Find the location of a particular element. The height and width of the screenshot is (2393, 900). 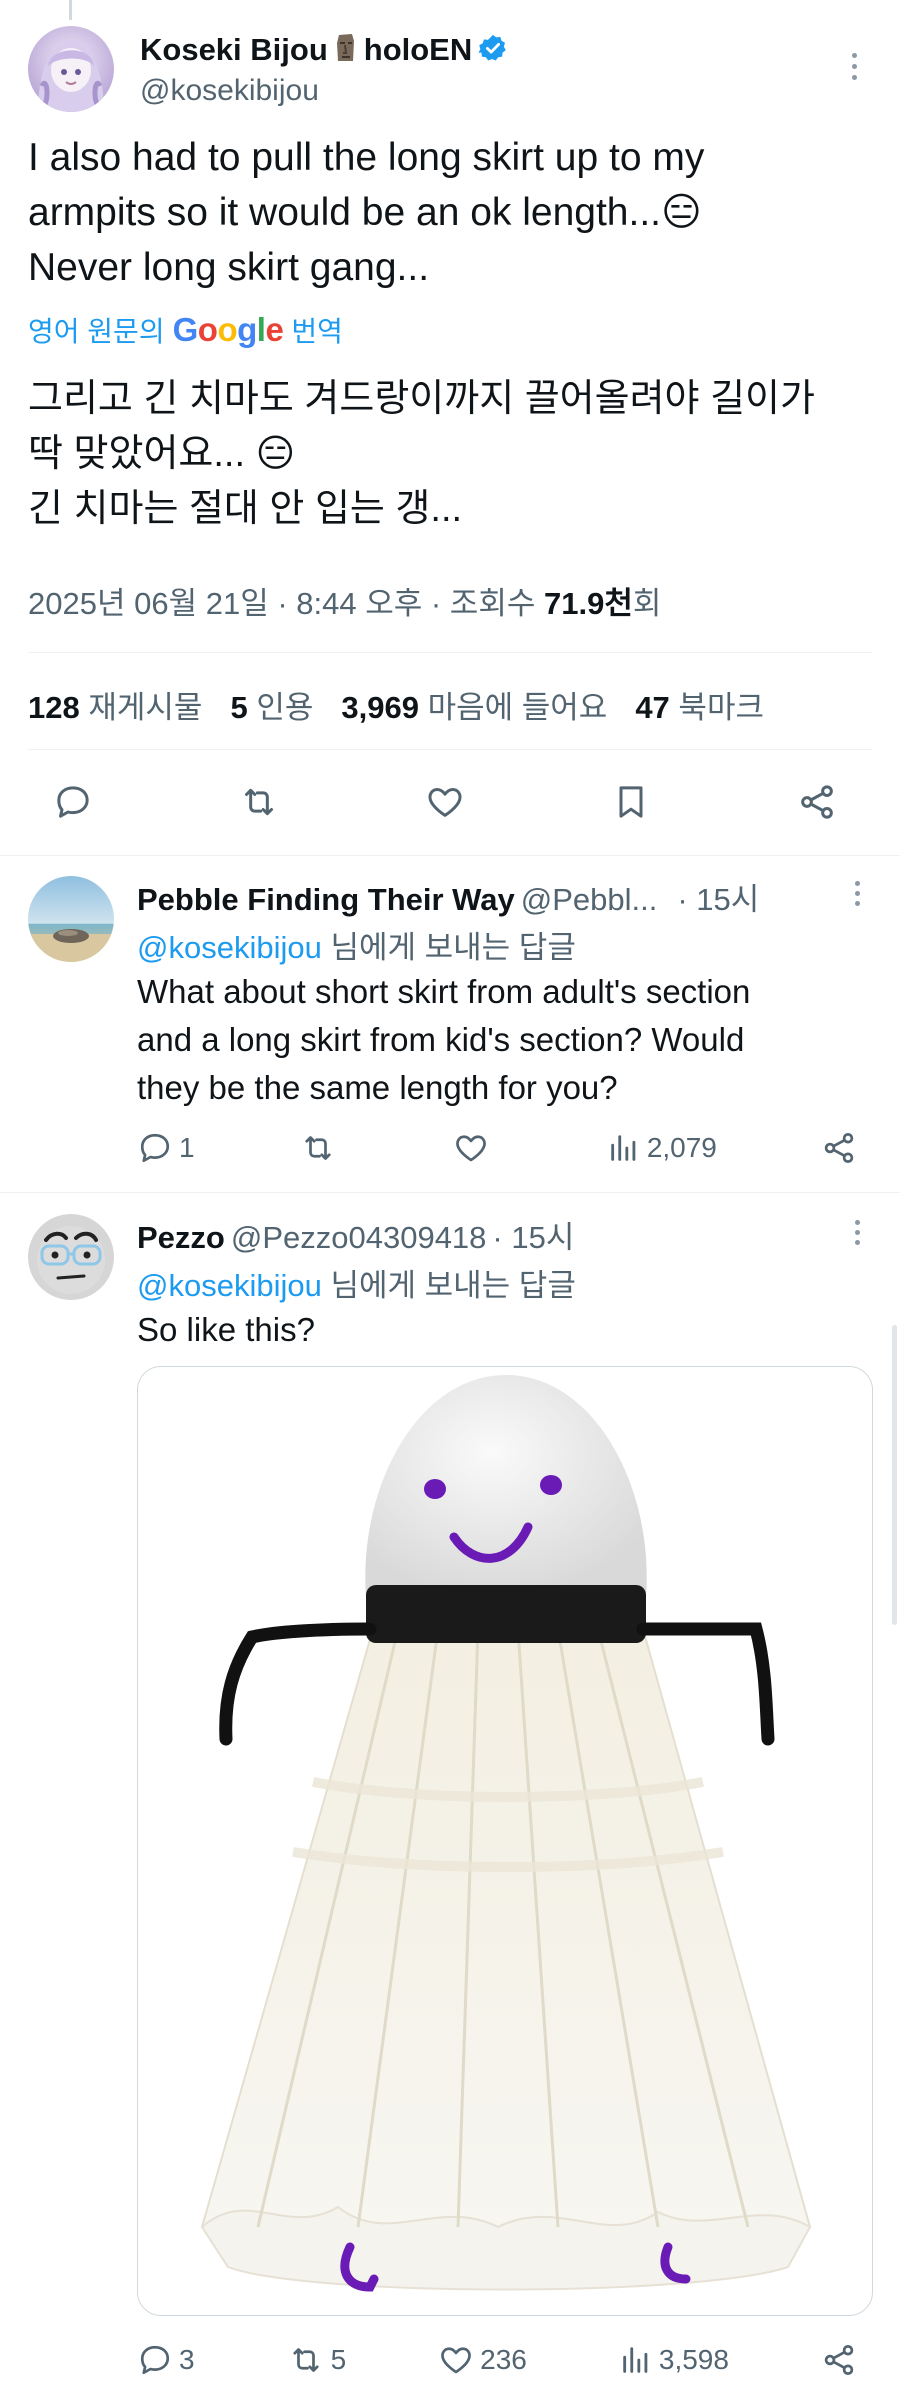

reply-handle: @Pezzo04309418 is located at coordinates (359, 1238).